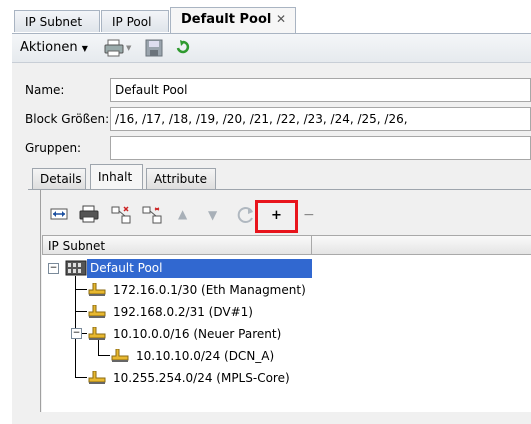 The image size is (531, 424). What do you see at coordinates (121, 215) in the screenshot?
I see `add-subnet-icon` at bounding box center [121, 215].